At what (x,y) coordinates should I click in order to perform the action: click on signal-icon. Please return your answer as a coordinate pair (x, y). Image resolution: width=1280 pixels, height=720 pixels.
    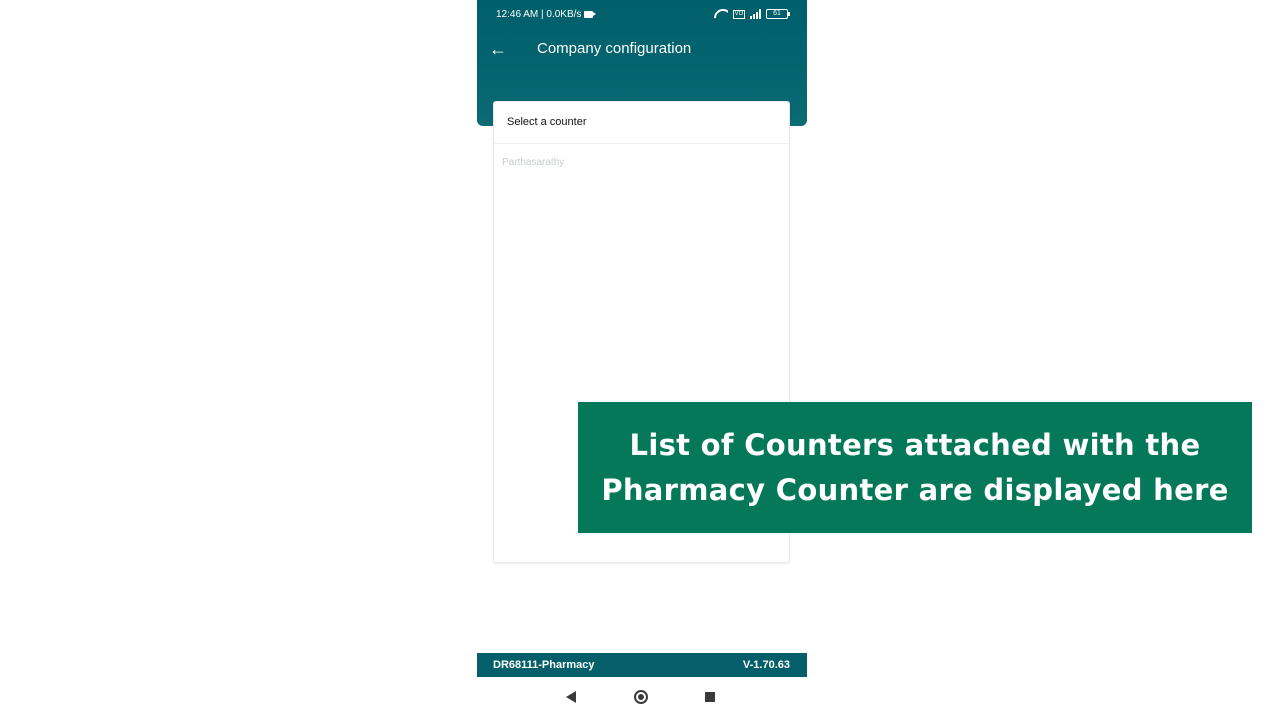
    Looking at the image, I should click on (755, 14).